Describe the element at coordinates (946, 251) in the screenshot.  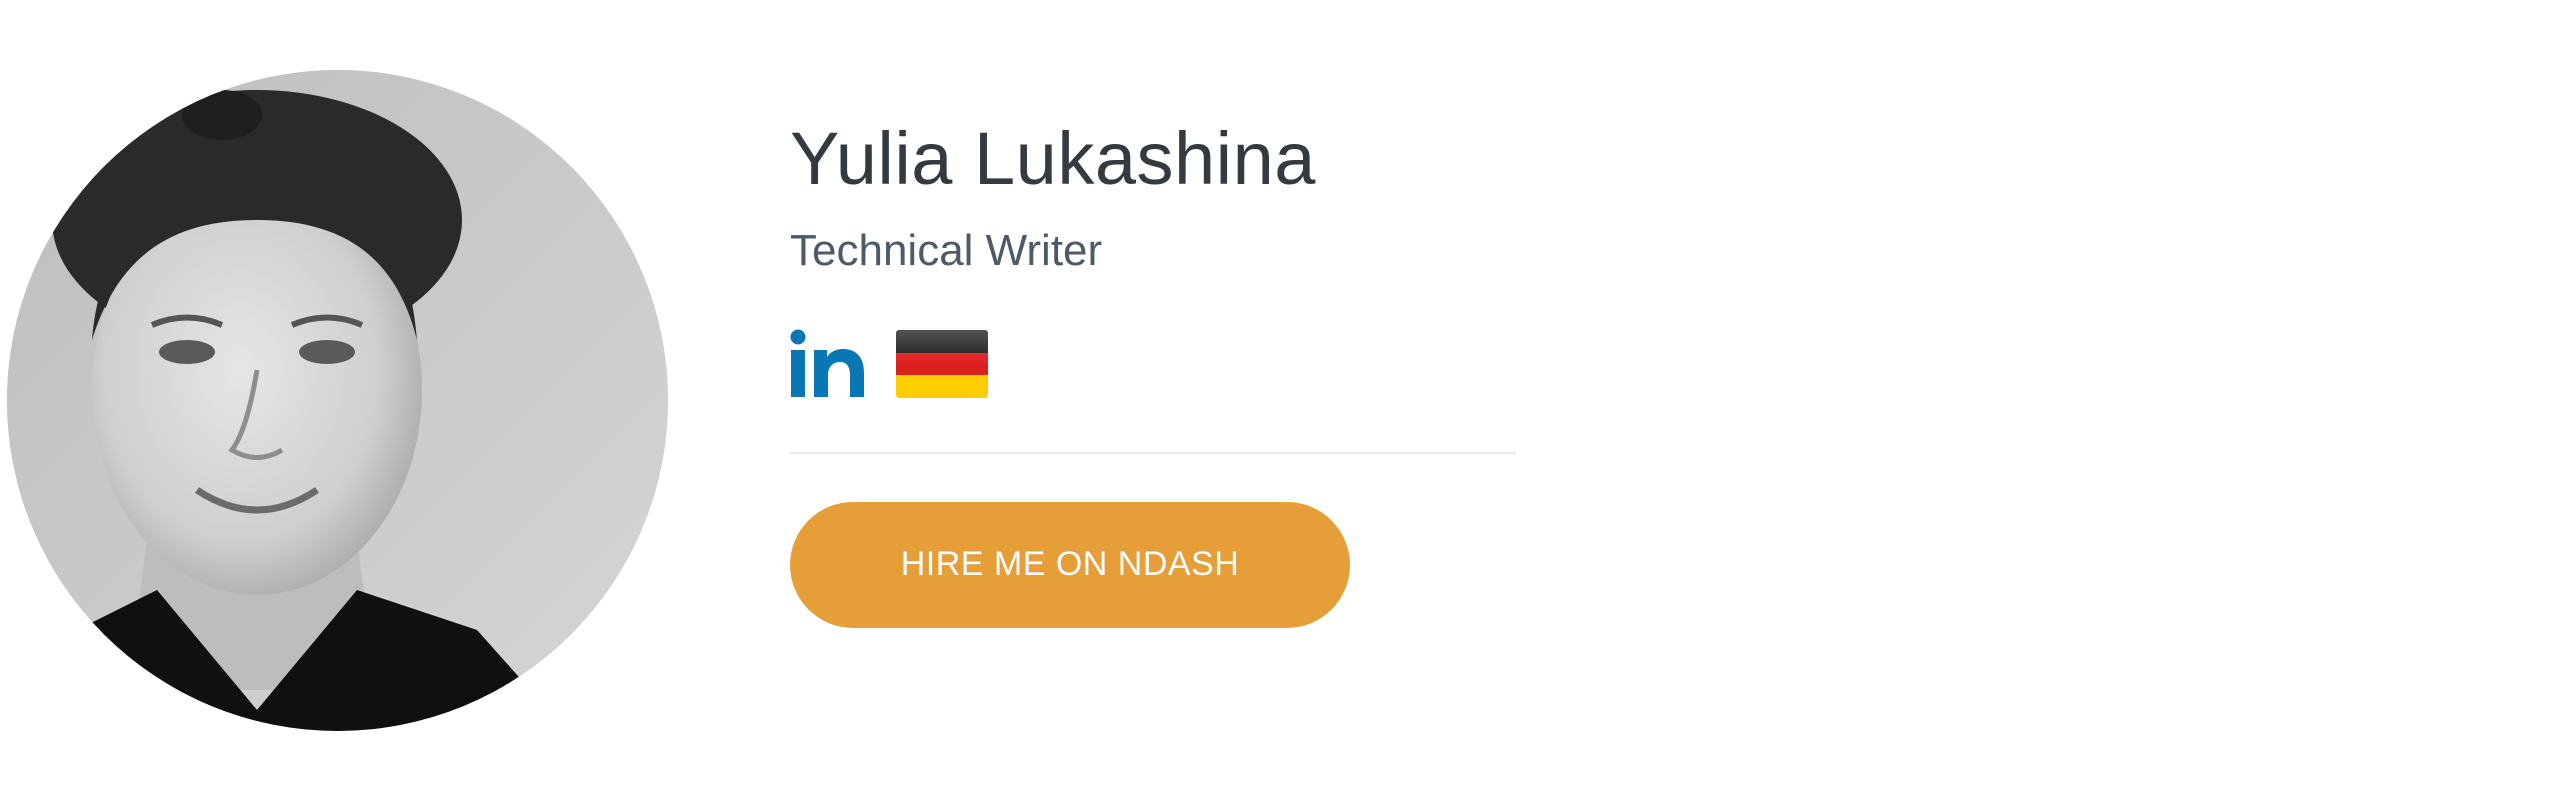
I see `profile-title: Technical Writer` at that location.